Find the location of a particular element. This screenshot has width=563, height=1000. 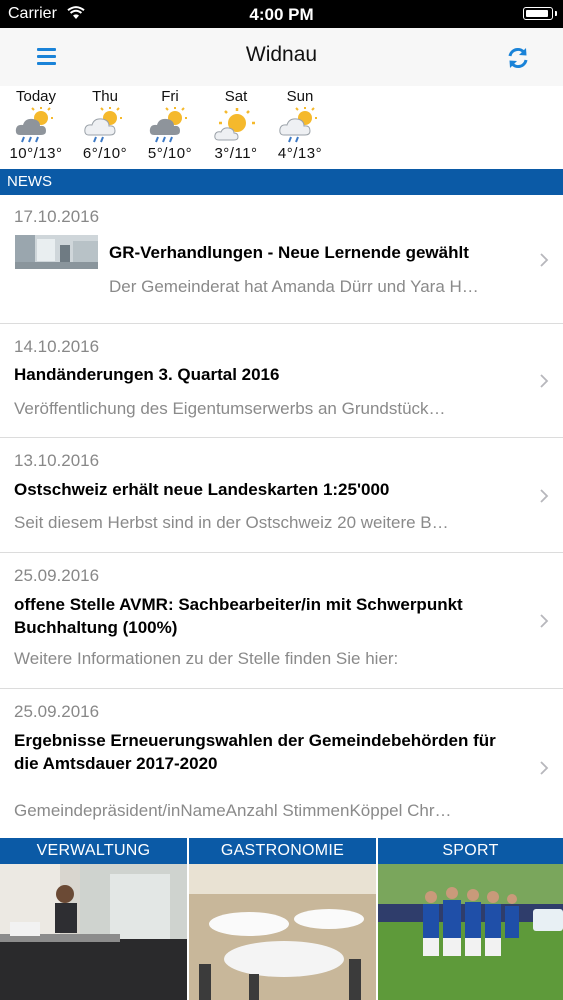

news-title: GR-Verhandlungen - Neue Lernende gewählt is located at coordinates (289, 252).